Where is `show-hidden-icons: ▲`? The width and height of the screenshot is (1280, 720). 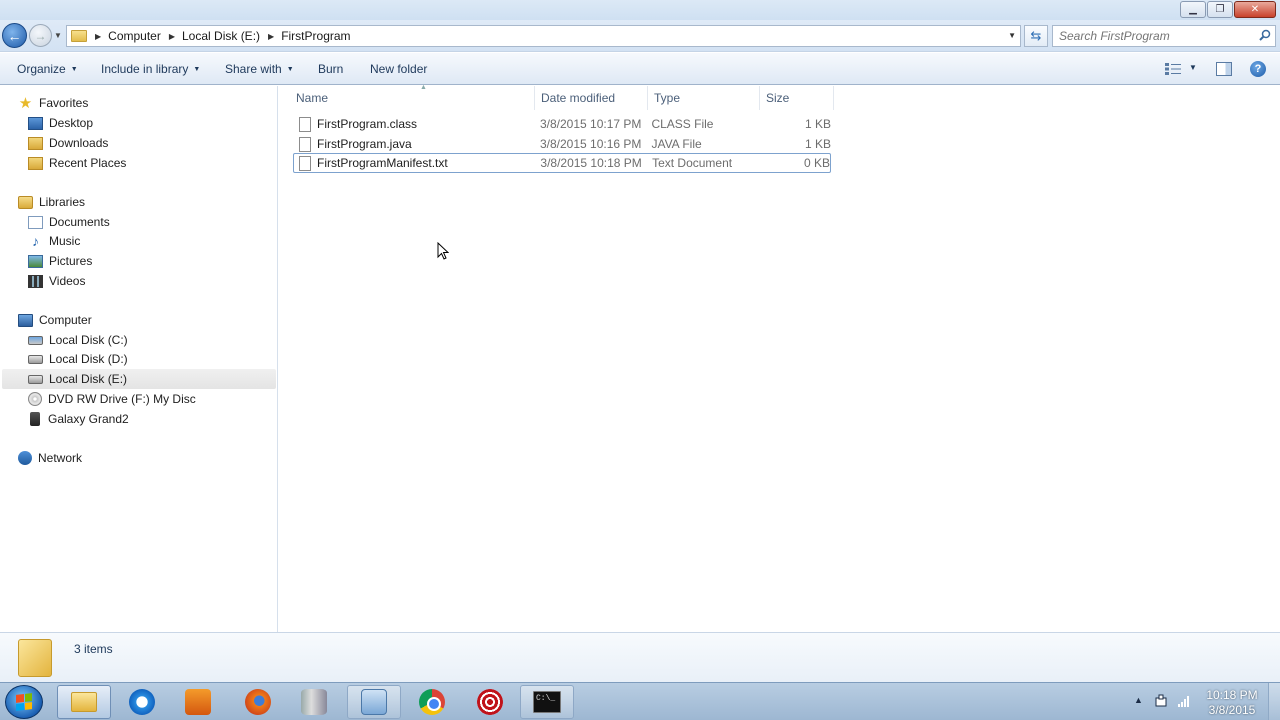 show-hidden-icons: ▲ is located at coordinates (1138, 700).